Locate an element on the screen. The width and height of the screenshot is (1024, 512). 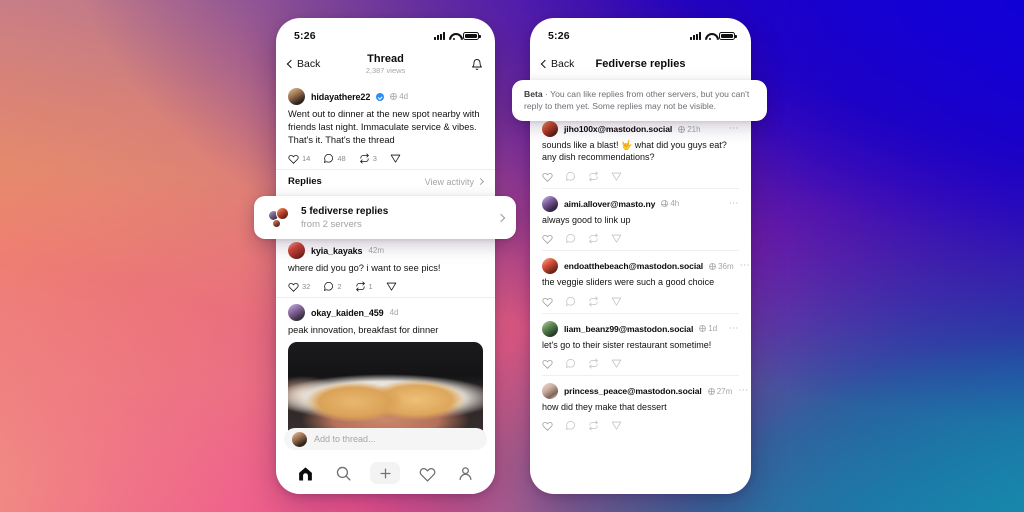
view-activity-button: View activity is located at coordinates (454, 181).